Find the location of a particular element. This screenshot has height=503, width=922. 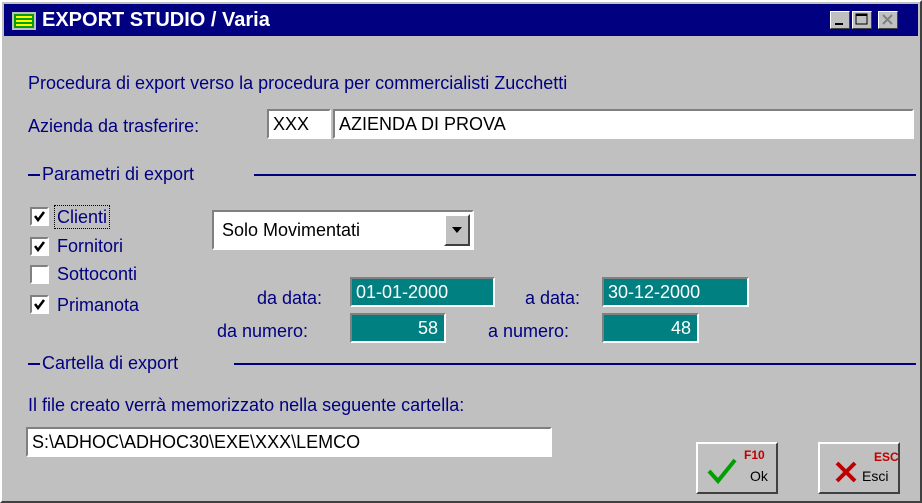

close-icon is located at coordinates (887, 19).